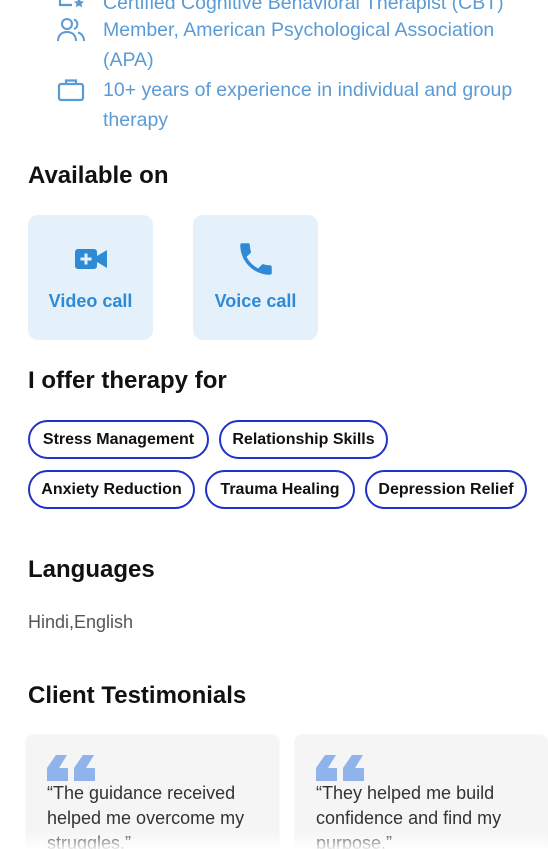 The height and width of the screenshot is (849, 548). I want to click on therapy-chip-depression: Depression Relief, so click(446, 489).